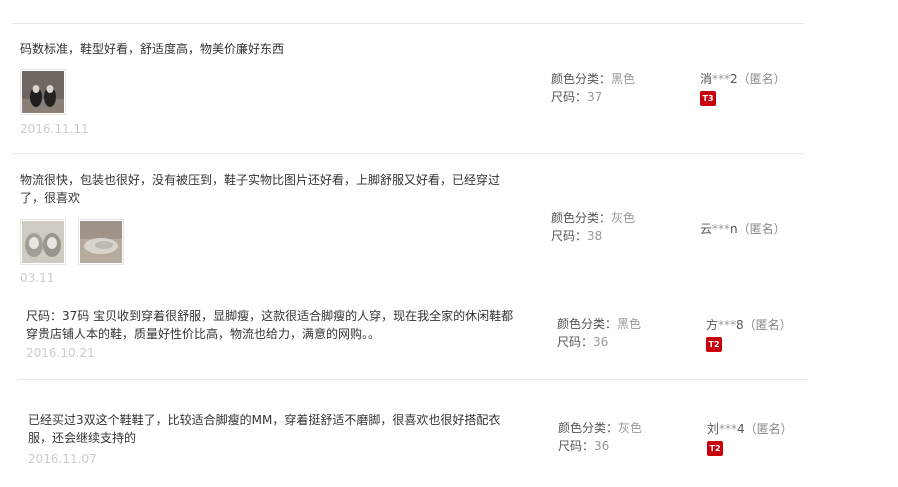 Image resolution: width=898 pixels, height=487 pixels. Describe the element at coordinates (743, 88) in the screenshot. I see `reviewer: 消***2（匿名） T3` at that location.